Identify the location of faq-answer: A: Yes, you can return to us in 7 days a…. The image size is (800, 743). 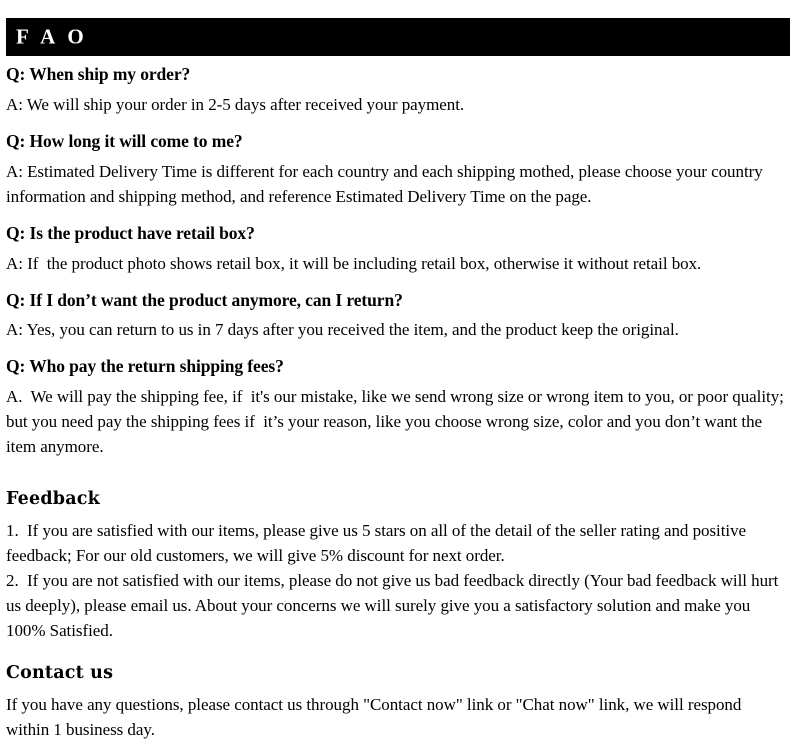
(342, 330).